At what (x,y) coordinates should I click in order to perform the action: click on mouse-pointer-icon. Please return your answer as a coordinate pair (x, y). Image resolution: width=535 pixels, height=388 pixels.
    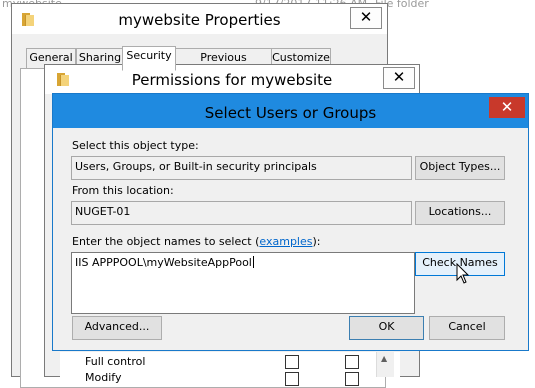
    Looking at the image, I should click on (462, 273).